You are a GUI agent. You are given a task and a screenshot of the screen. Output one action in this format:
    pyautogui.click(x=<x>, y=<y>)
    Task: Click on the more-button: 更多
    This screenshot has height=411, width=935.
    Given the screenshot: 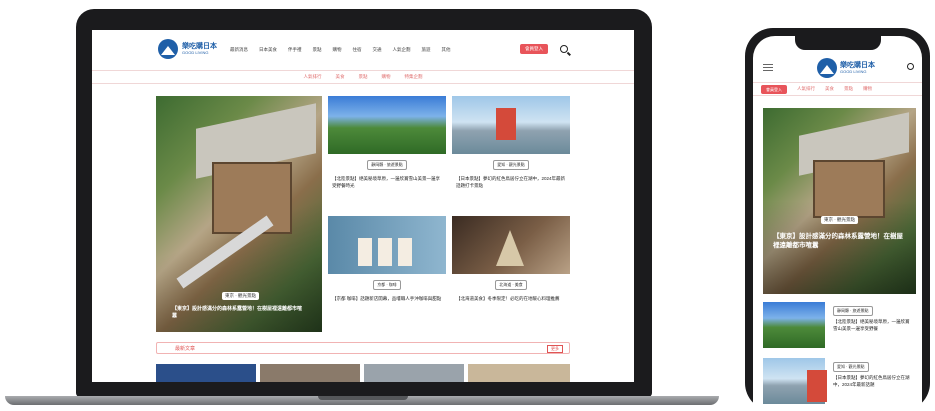 What is the action you would take?
    pyautogui.click(x=555, y=349)
    